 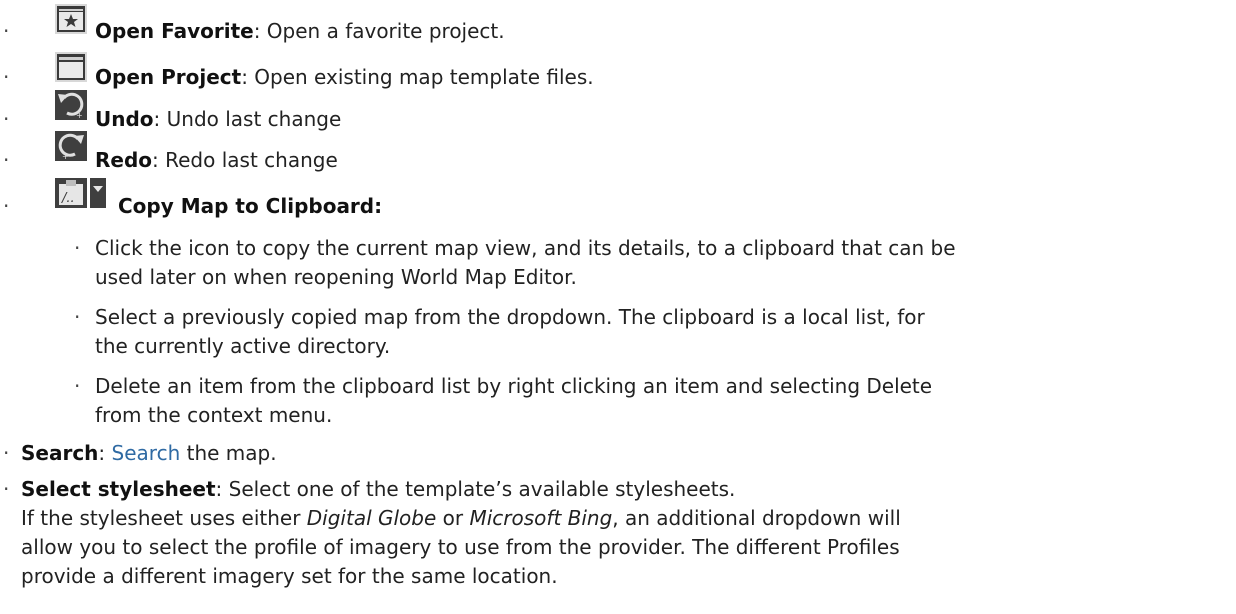 I want to click on para-text: If the stylesheet uses either, so click(x=164, y=518).